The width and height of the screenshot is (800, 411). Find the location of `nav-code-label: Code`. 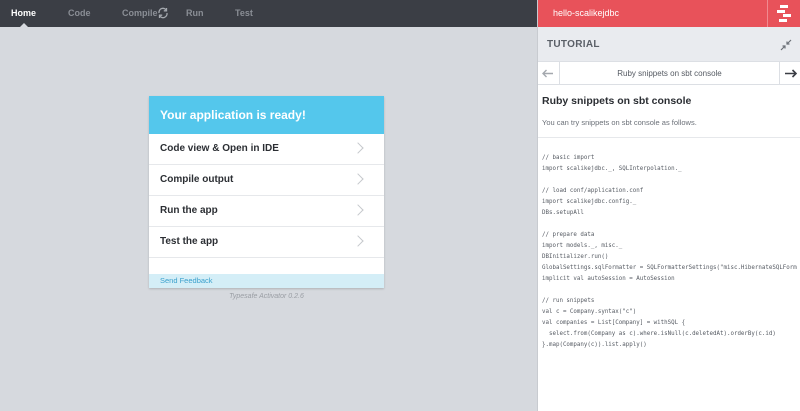

nav-code-label: Code is located at coordinates (79, 13).